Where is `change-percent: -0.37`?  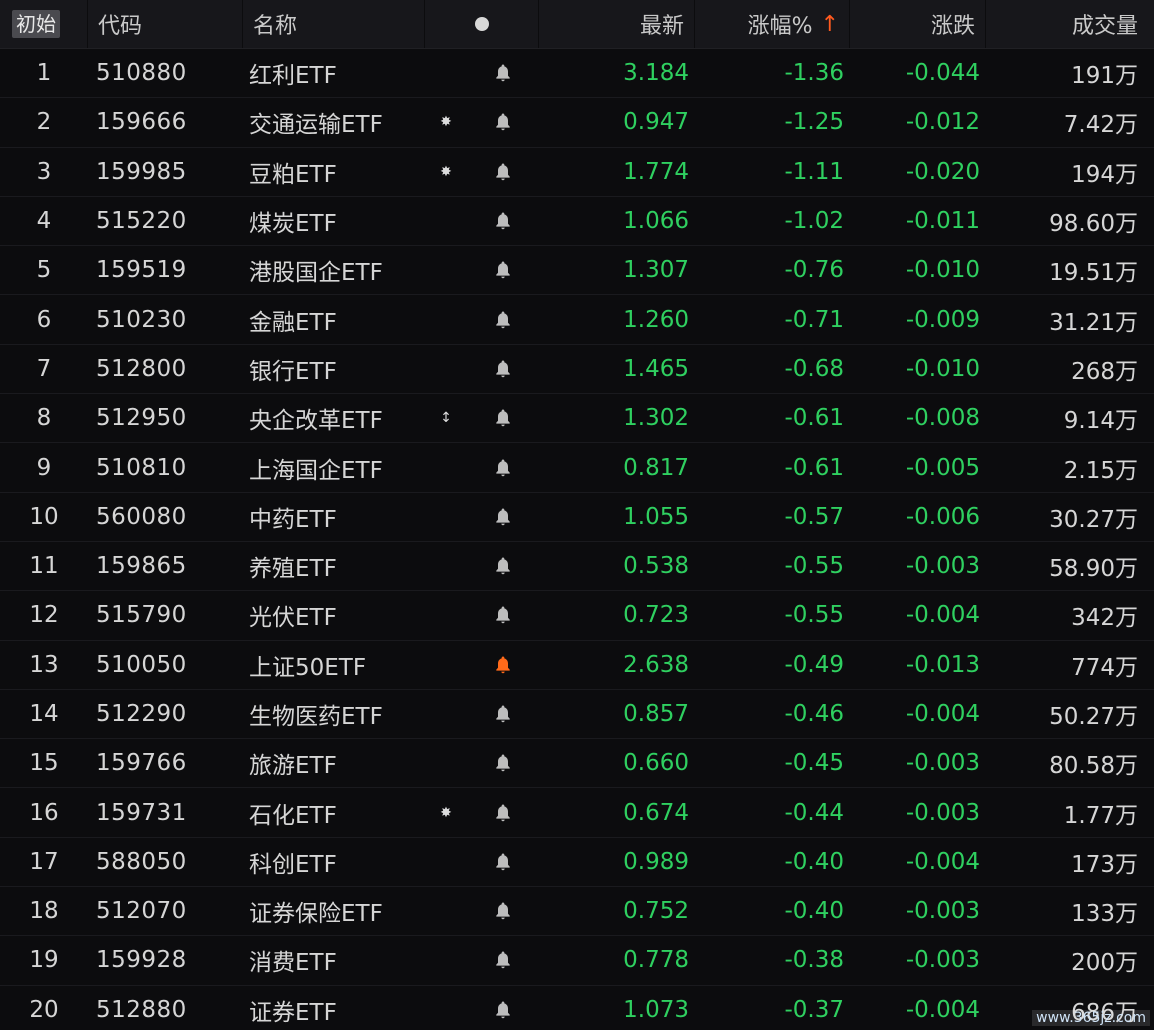
change-percent: -0.37 is located at coordinates (814, 1009).